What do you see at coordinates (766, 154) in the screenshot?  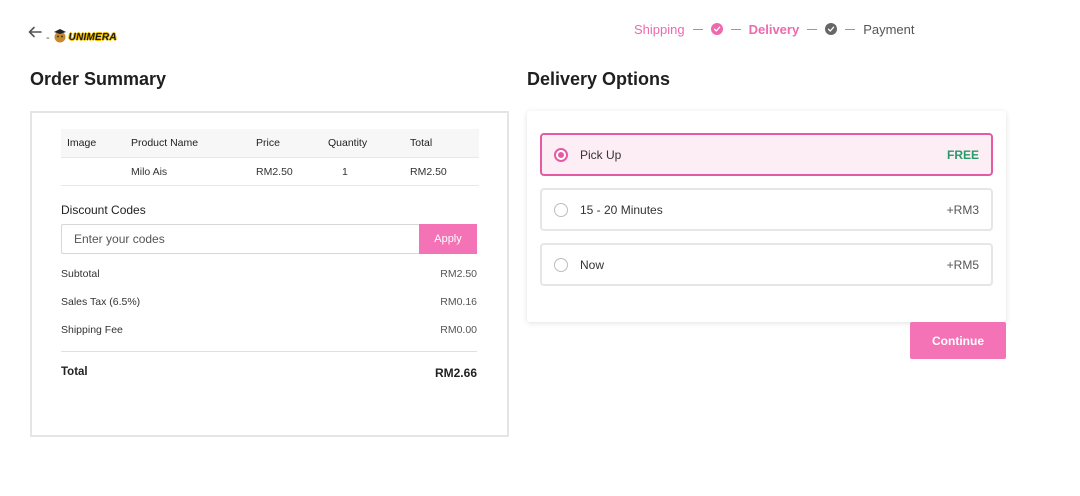 I see `delivery-option-pickup: Pick Up FREE` at bounding box center [766, 154].